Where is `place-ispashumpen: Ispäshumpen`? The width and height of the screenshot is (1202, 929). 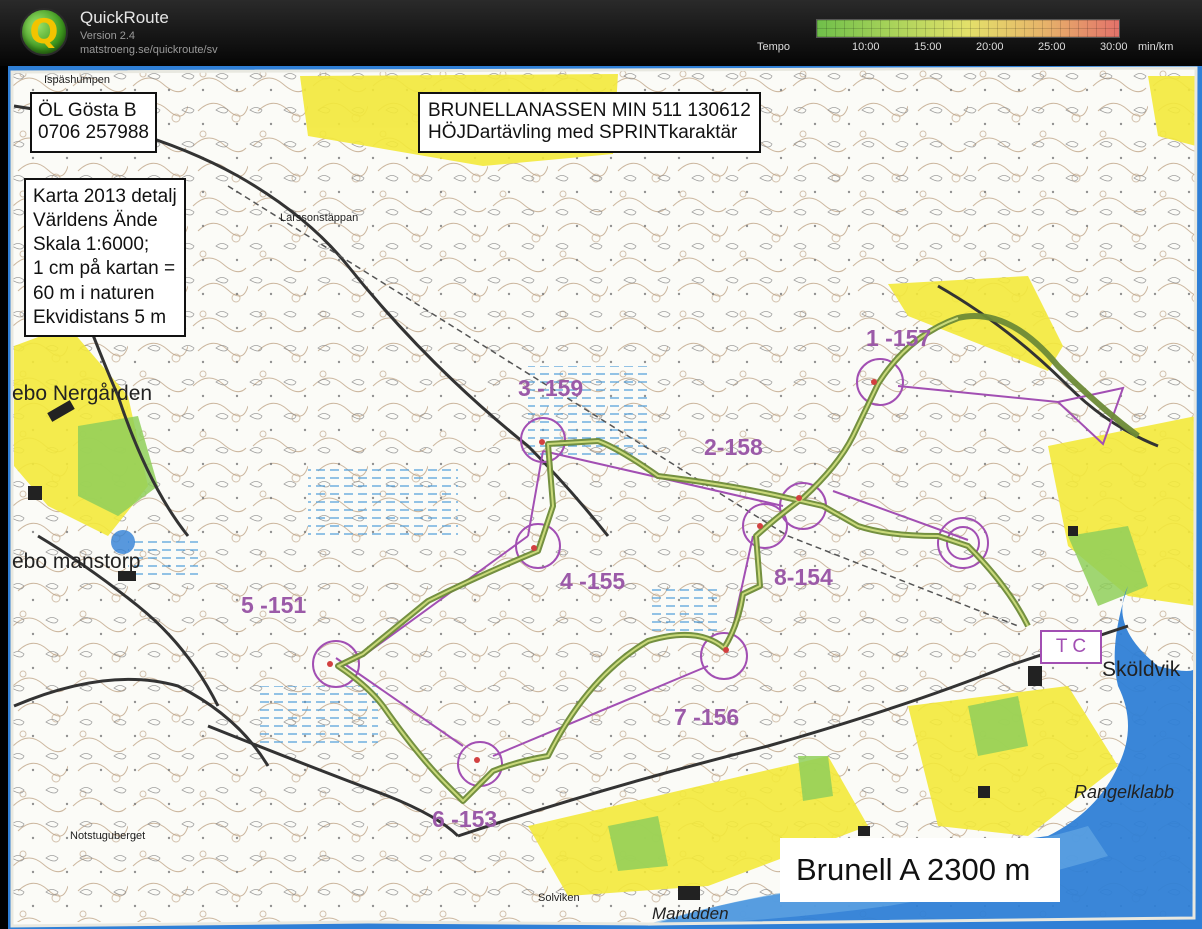 place-ispashumpen: Ispäshumpen is located at coordinates (77, 80).